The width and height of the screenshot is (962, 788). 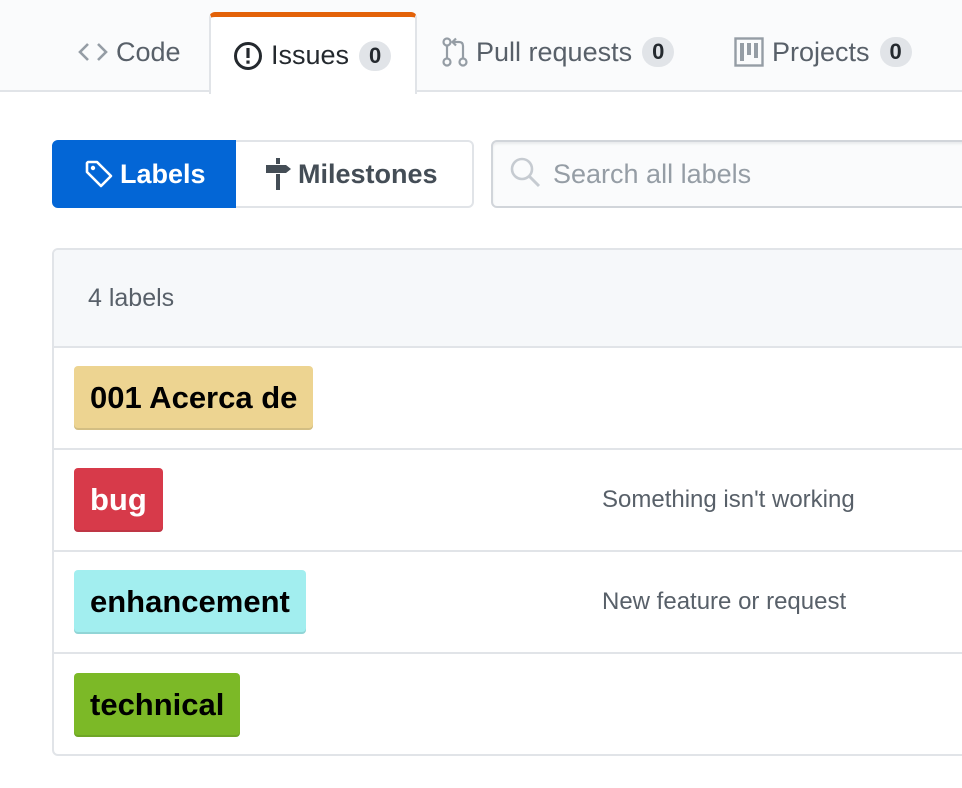 I want to click on label-pill: enhancement, so click(x=190, y=602).